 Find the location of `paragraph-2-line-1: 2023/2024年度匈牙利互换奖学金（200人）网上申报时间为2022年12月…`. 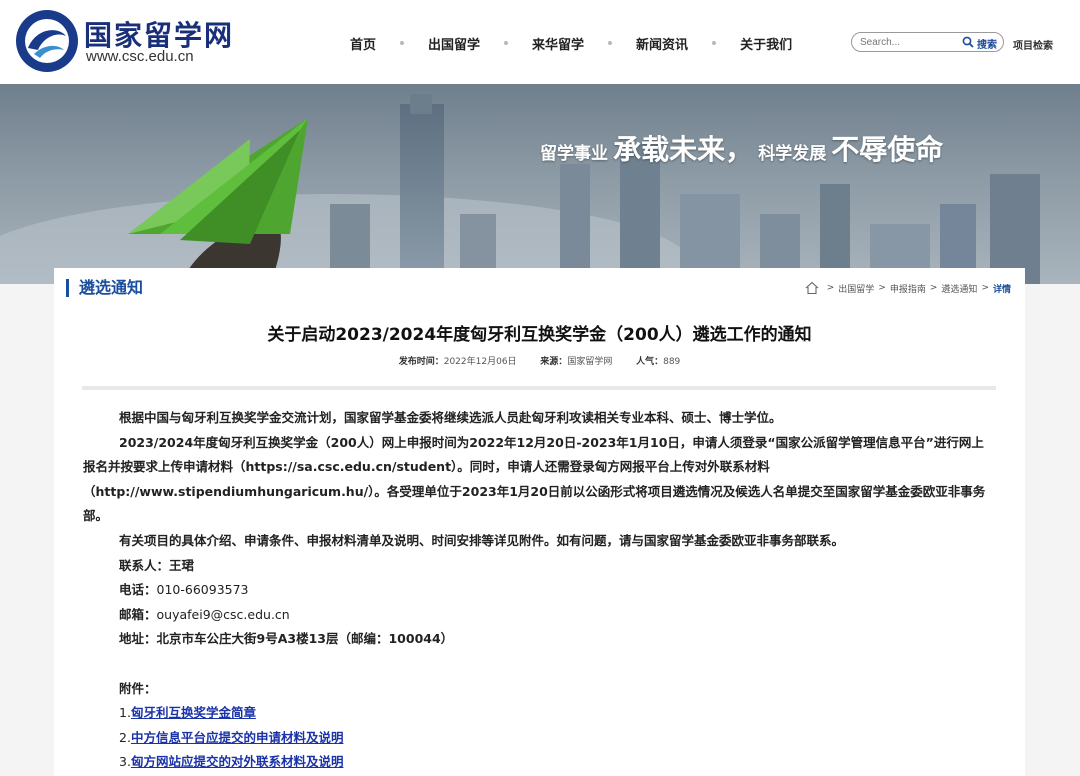

paragraph-2-line-1: 2023/2024年度匈牙利互换奖学金（200人）网上申报时间为2022年12月… is located at coordinates (551, 442).